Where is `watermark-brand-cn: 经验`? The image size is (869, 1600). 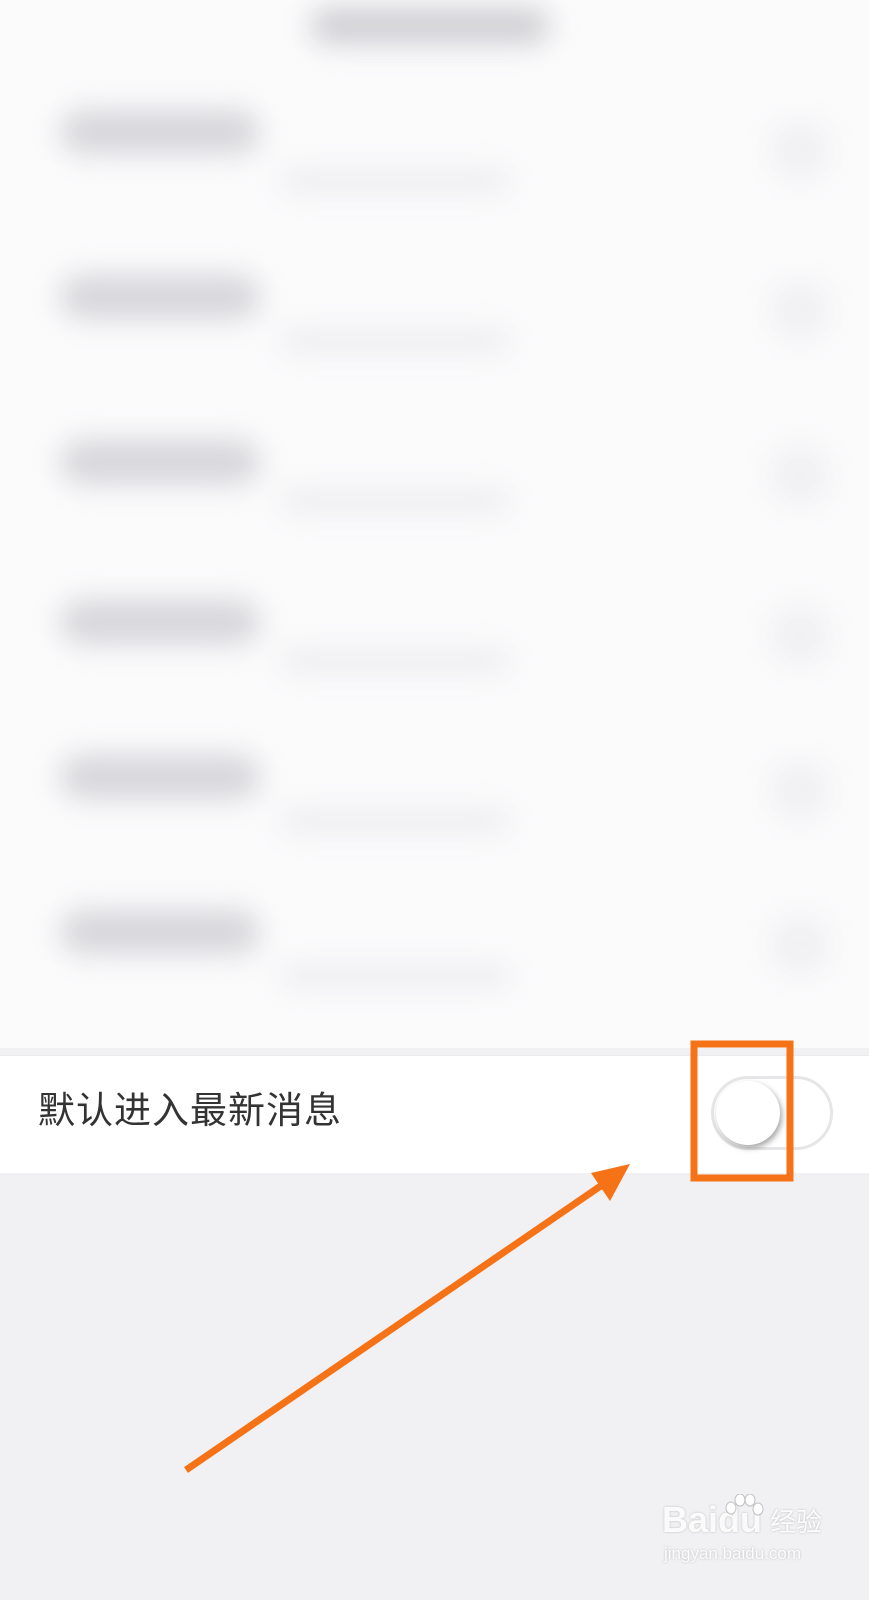 watermark-brand-cn: 经验 is located at coordinates (796, 1523).